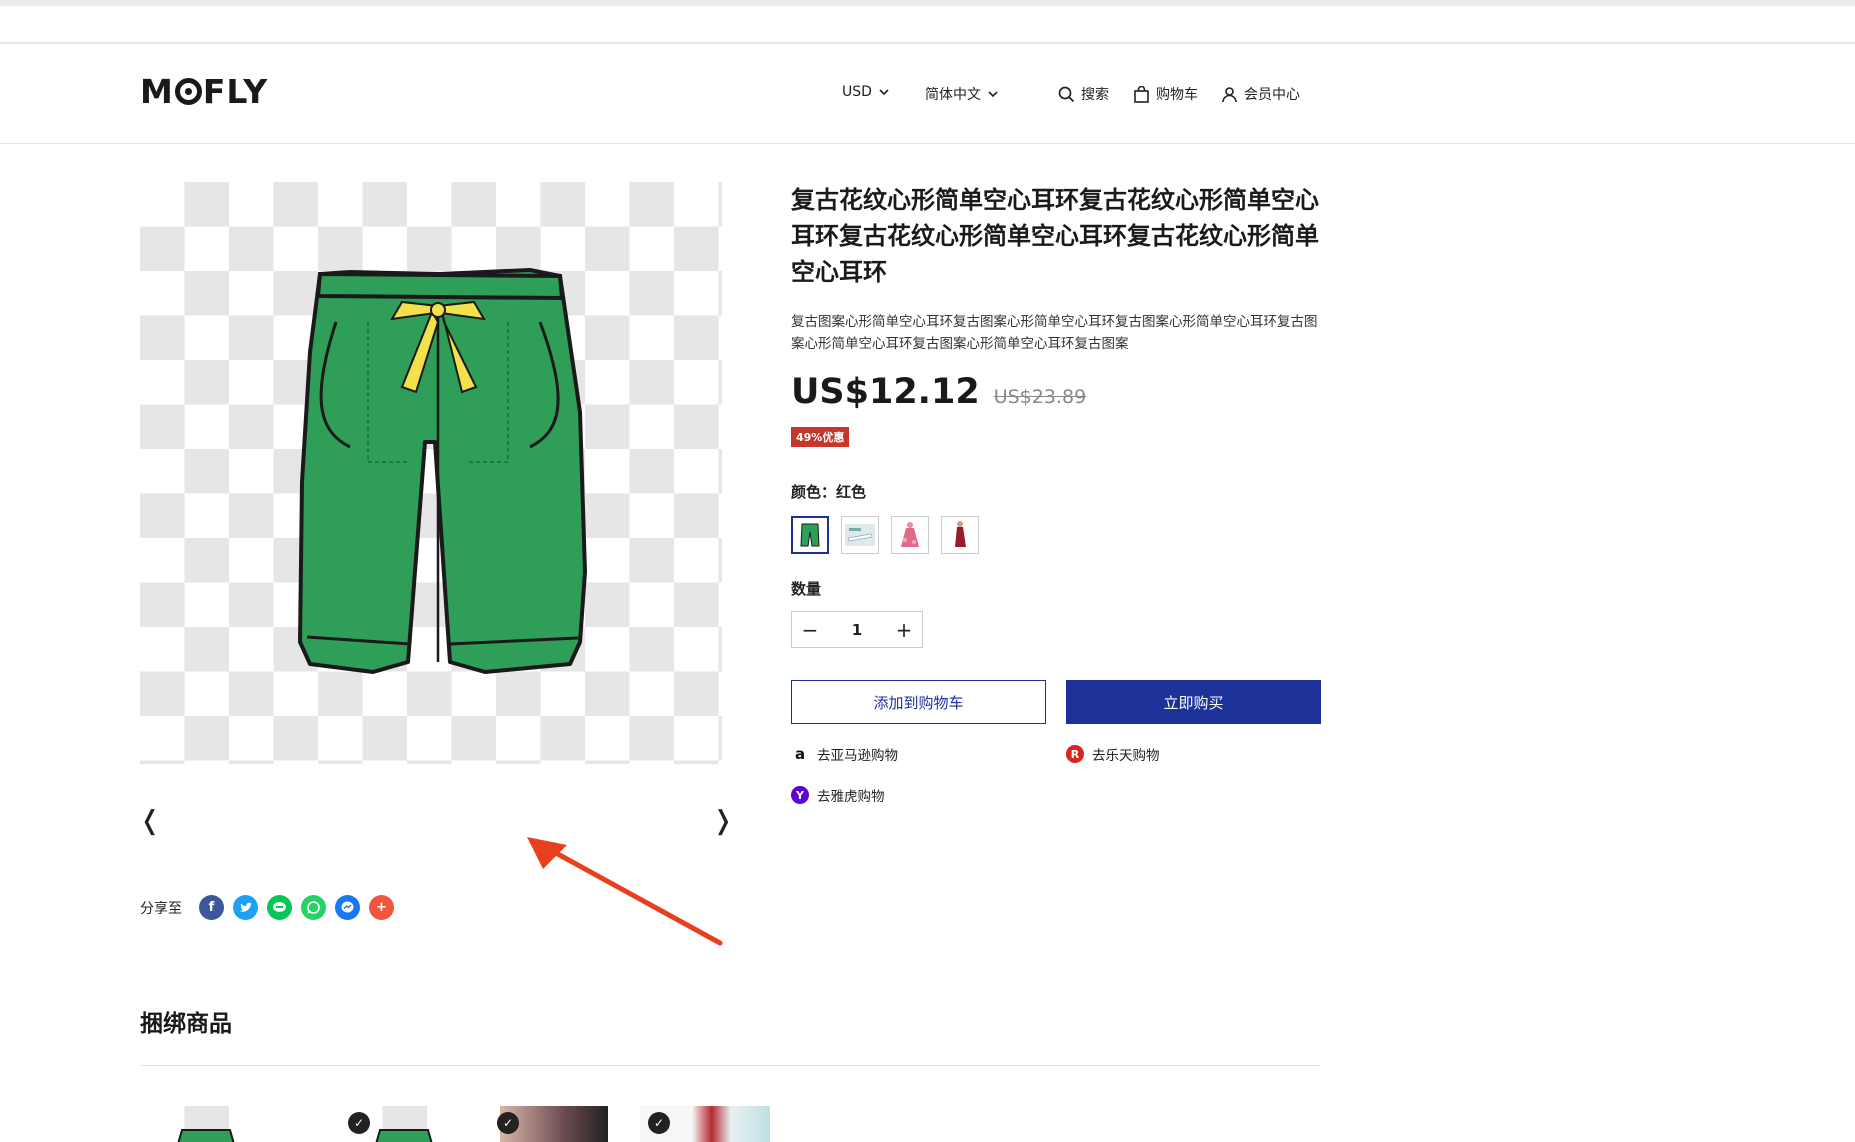 This screenshot has height=1142, width=1855. Describe the element at coordinates (1177, 95) in the screenshot. I see `cart-label: 购物车` at that location.